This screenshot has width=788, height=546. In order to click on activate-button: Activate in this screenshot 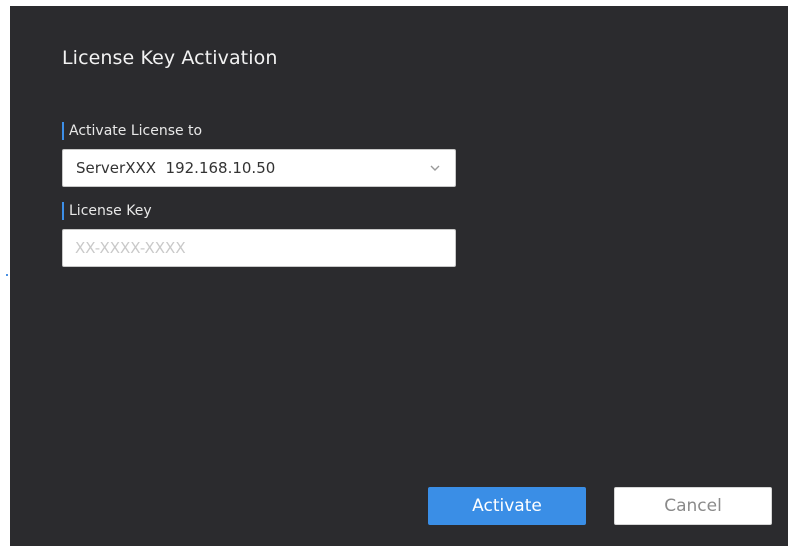, I will do `click(507, 506)`.